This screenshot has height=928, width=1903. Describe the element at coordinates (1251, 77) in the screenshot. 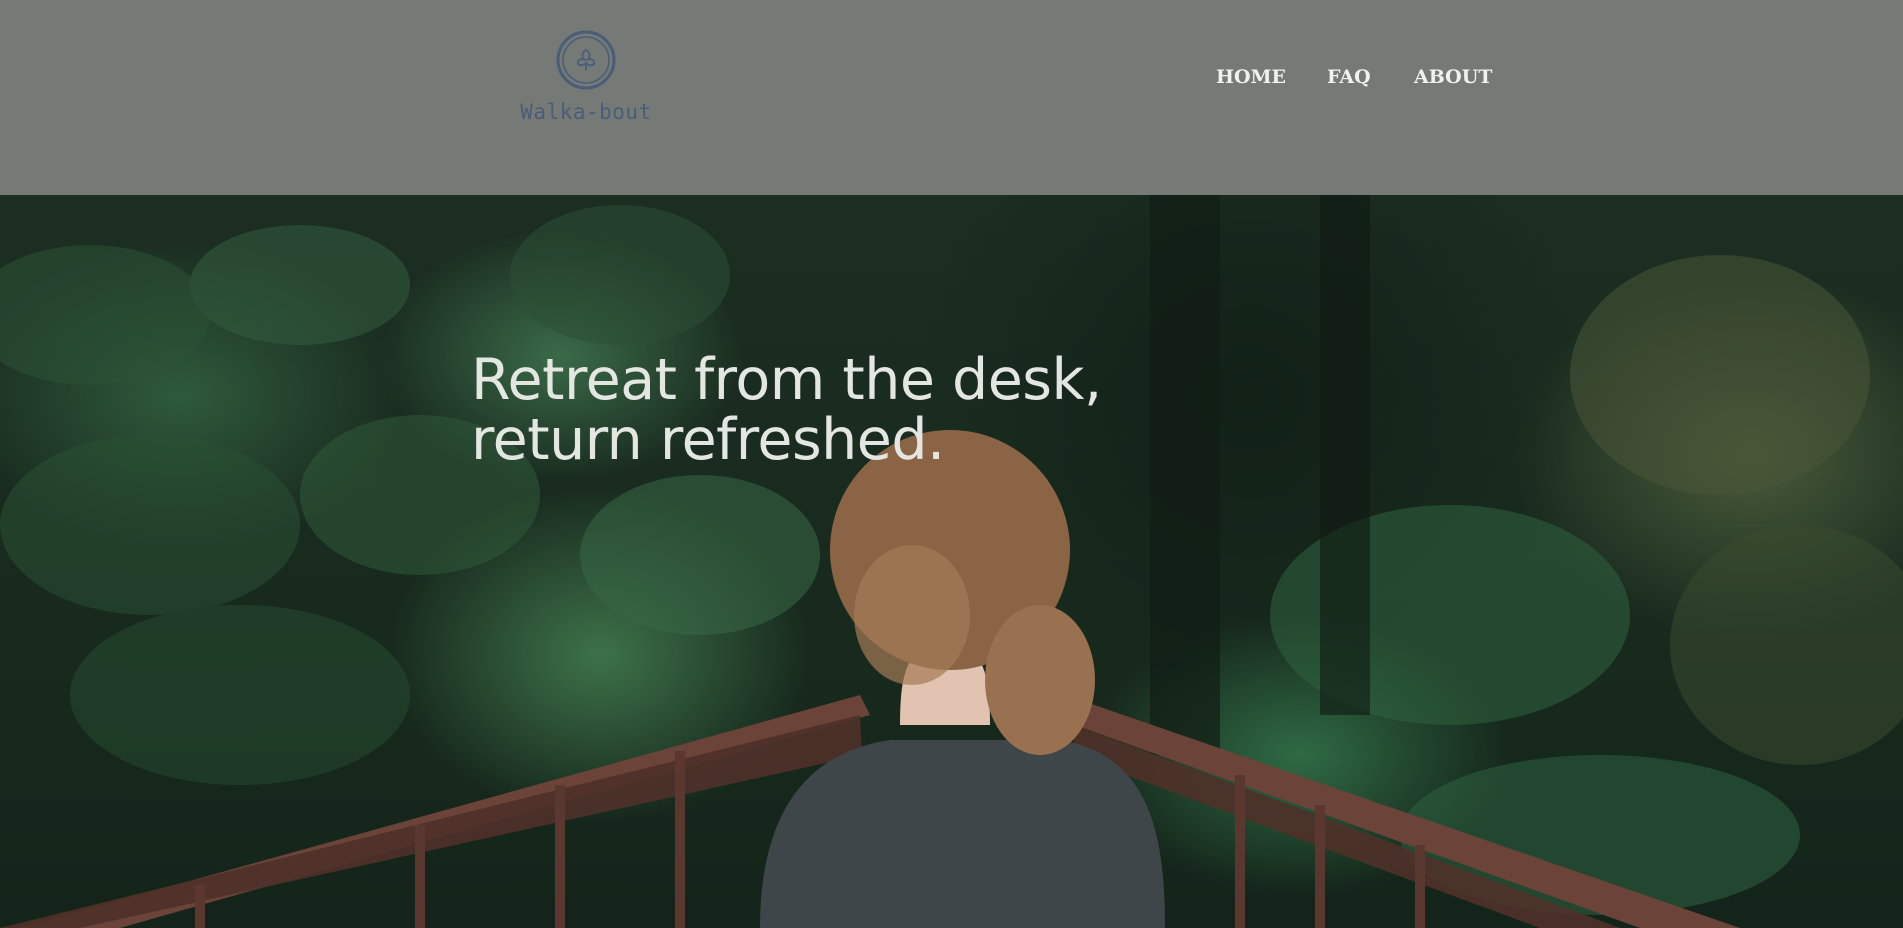

I see `nav-home: HOME` at that location.